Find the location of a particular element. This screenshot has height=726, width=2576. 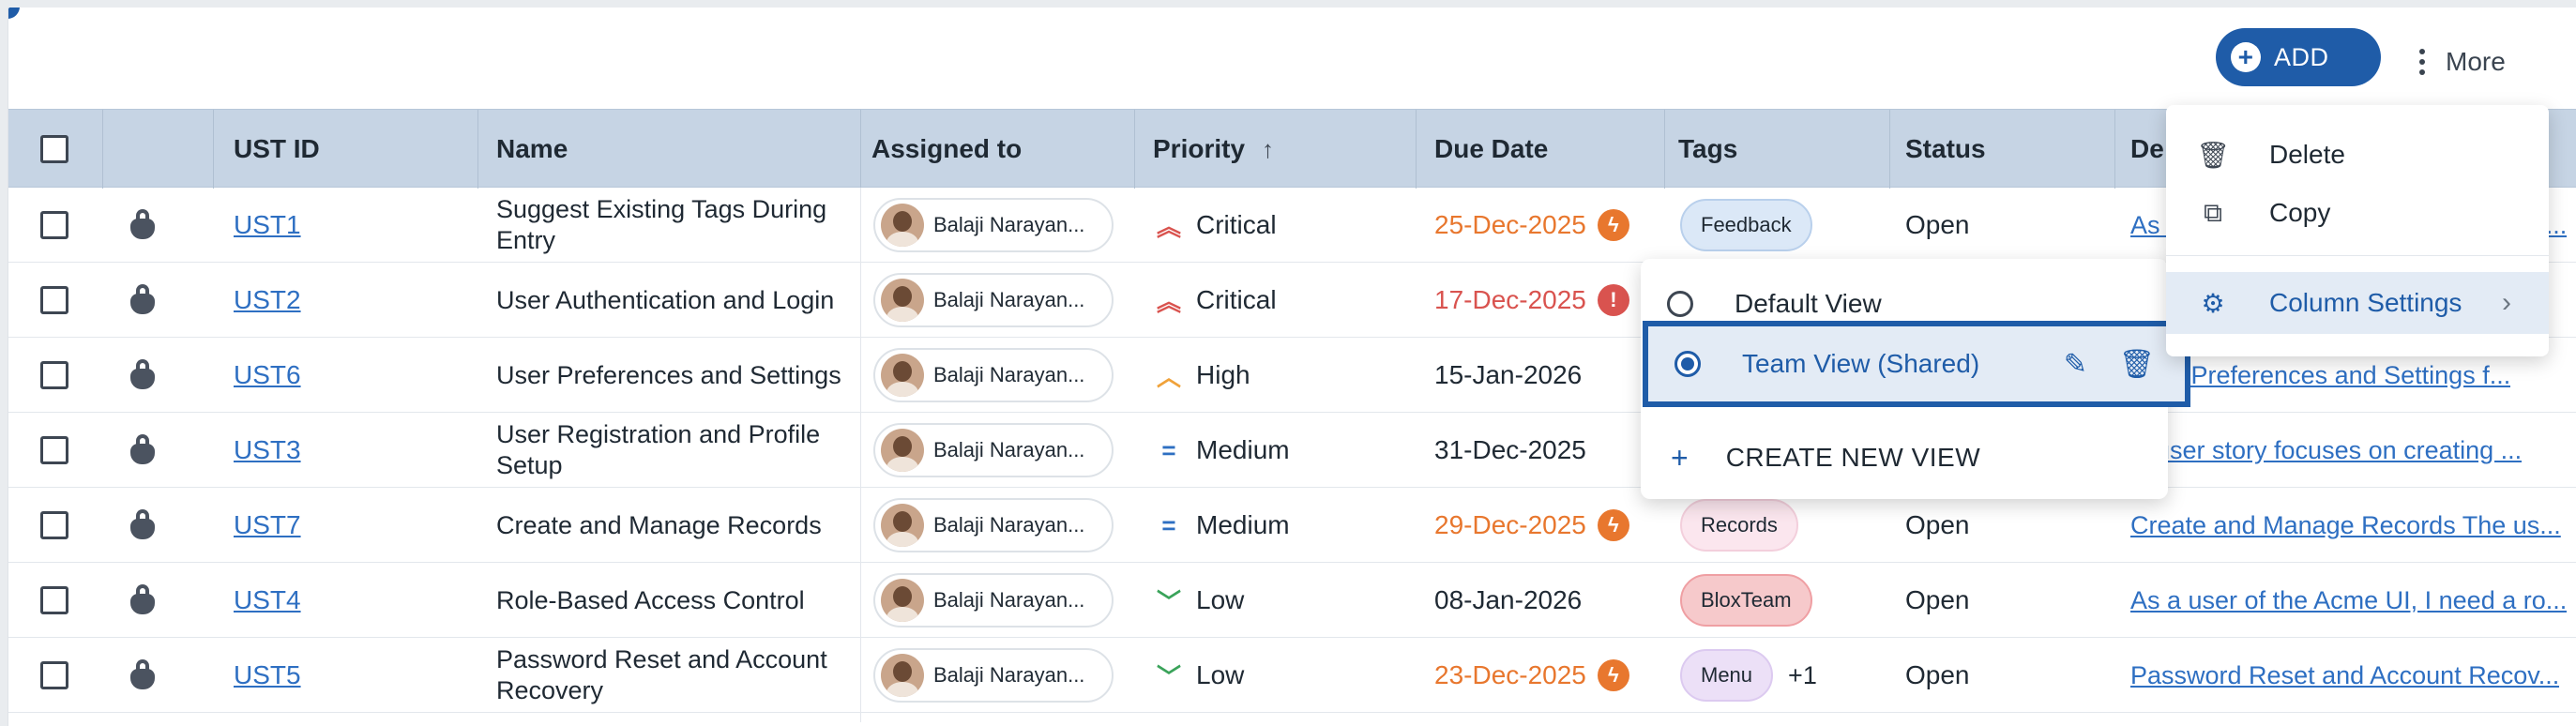

add-button: + ADD is located at coordinates (2298, 57).